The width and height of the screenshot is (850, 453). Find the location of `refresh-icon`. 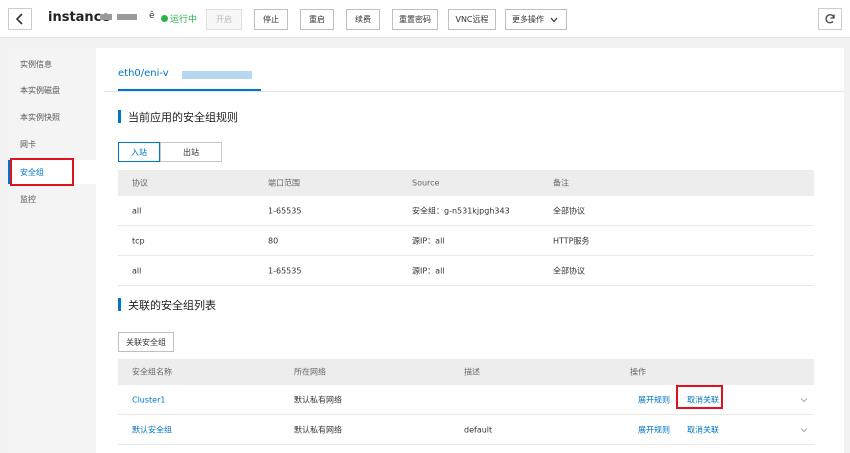

refresh-icon is located at coordinates (830, 19).